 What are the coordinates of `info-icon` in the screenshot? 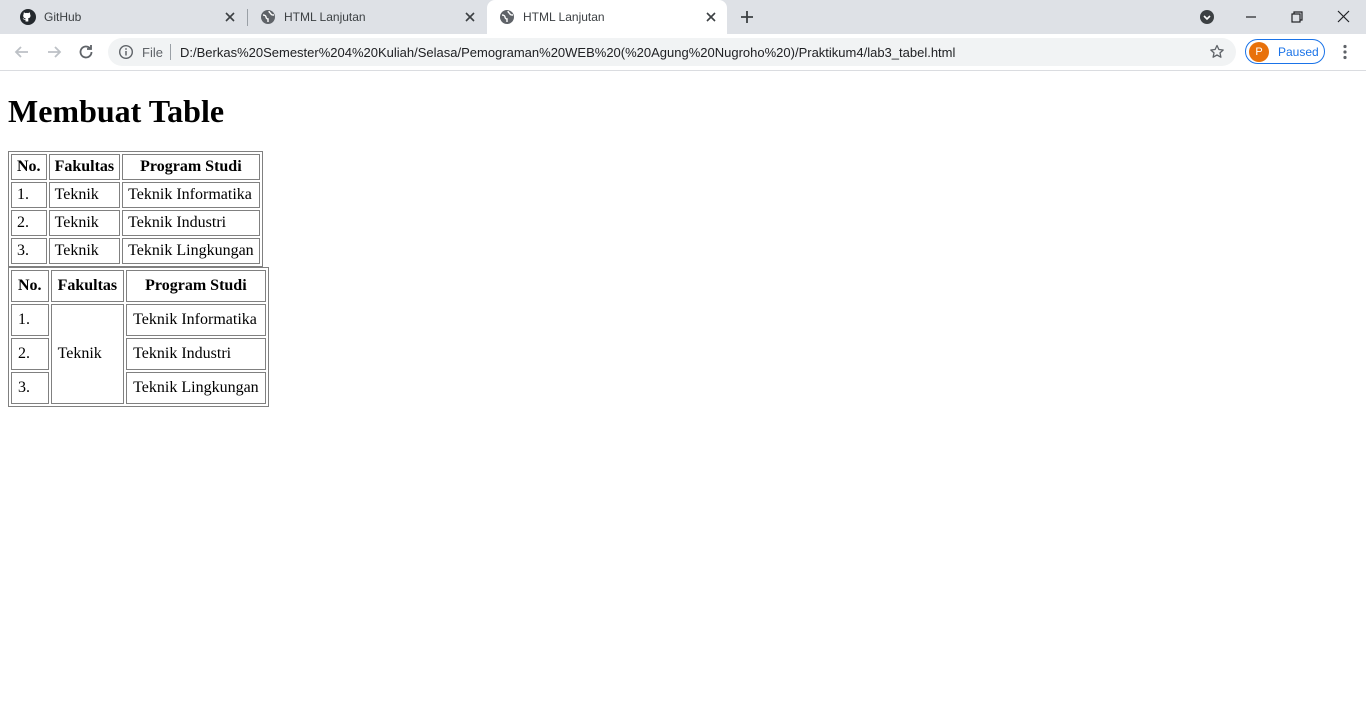 It's located at (126, 52).